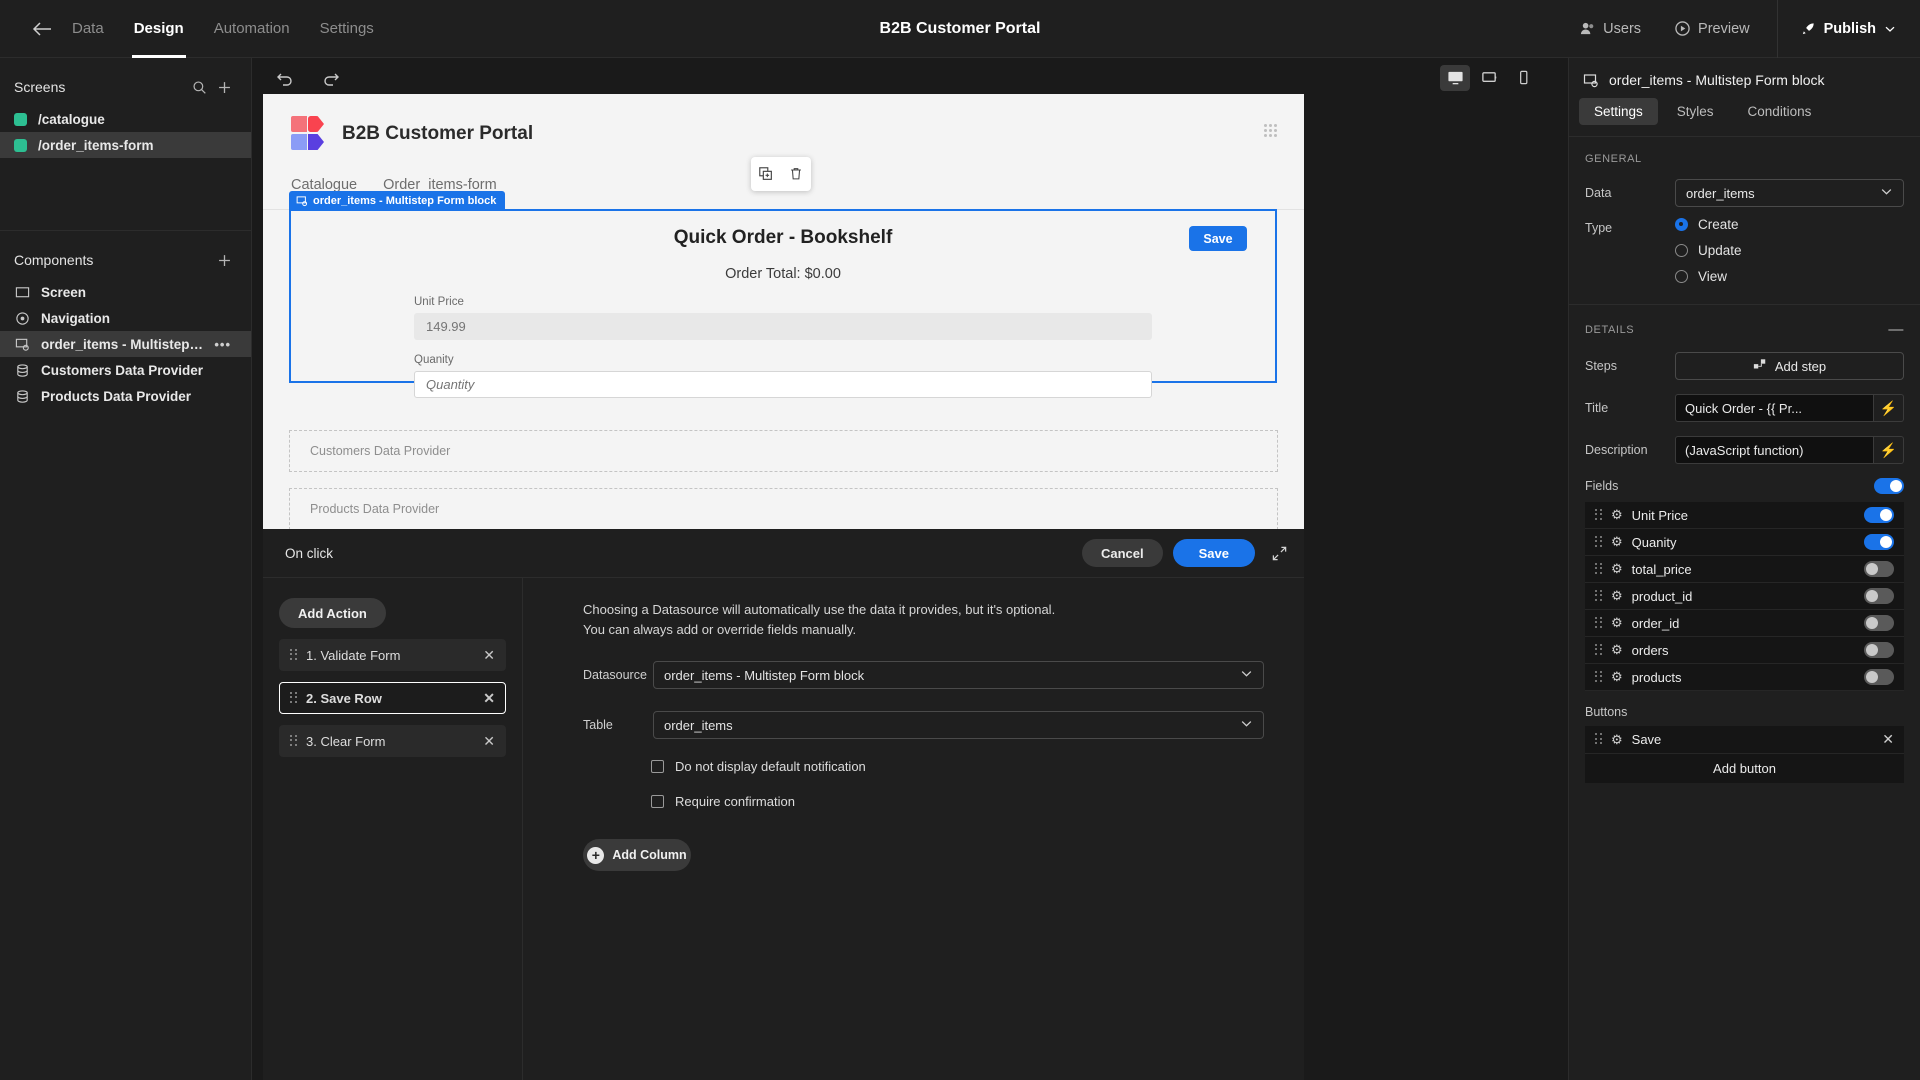  I want to click on chevron-down-icon, so click(1890, 29).